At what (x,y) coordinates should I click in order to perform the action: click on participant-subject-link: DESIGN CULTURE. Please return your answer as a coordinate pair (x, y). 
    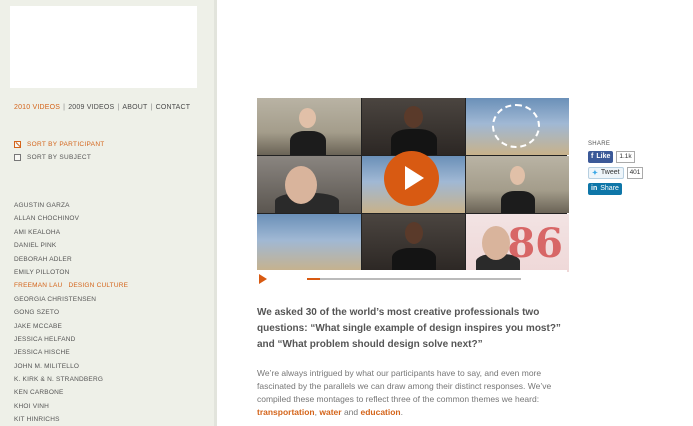
    Looking at the image, I should click on (98, 285).